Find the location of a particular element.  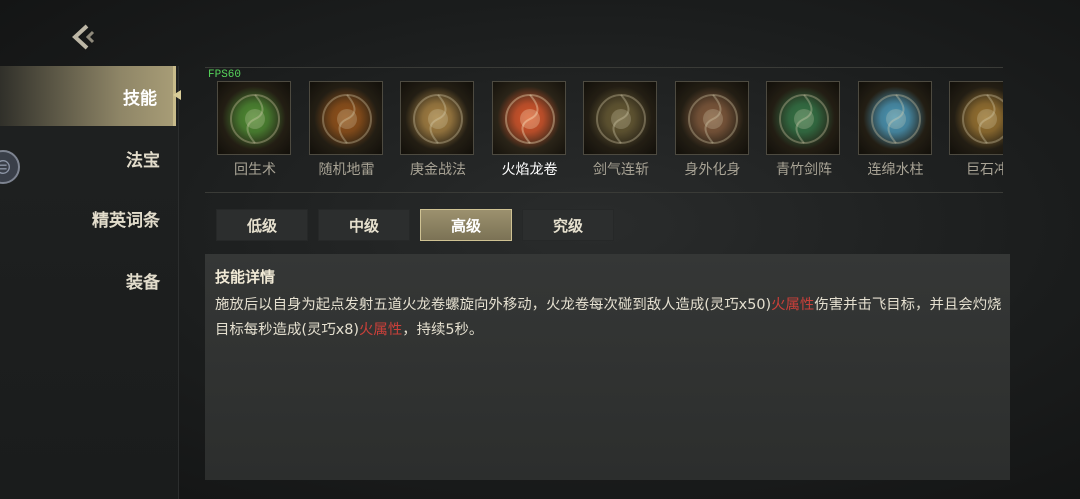

bamboo-sword-icon is located at coordinates (803, 118).